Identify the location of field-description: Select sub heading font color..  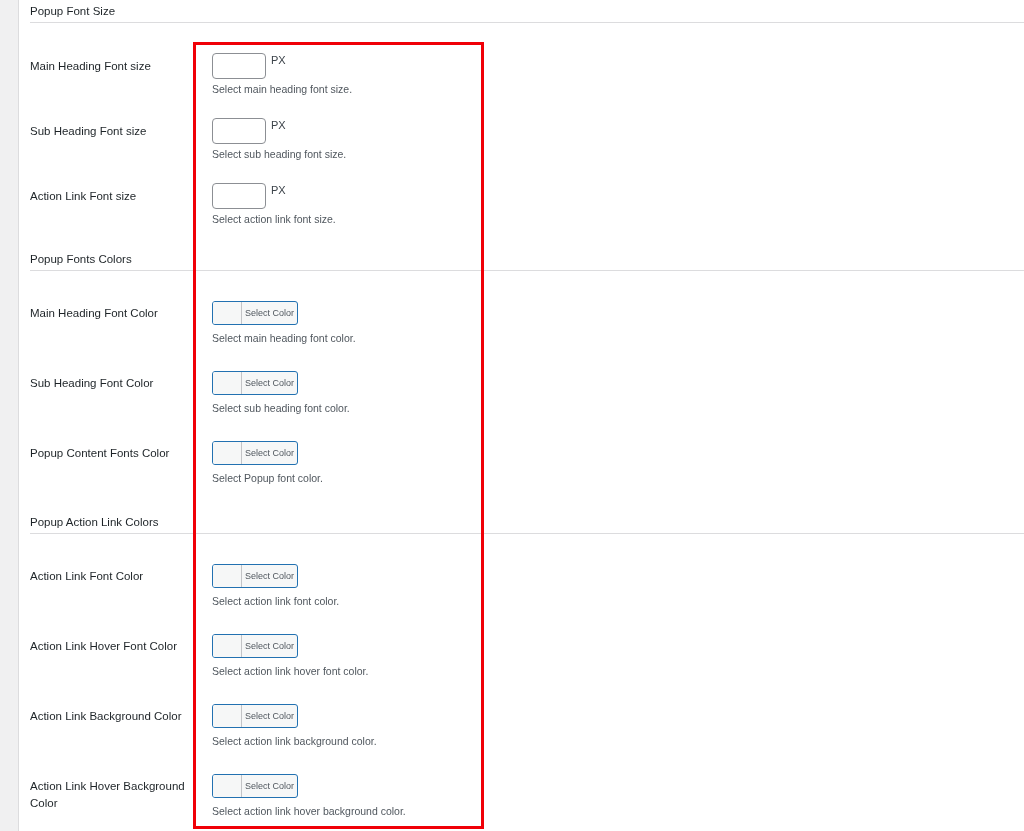
(281, 408).